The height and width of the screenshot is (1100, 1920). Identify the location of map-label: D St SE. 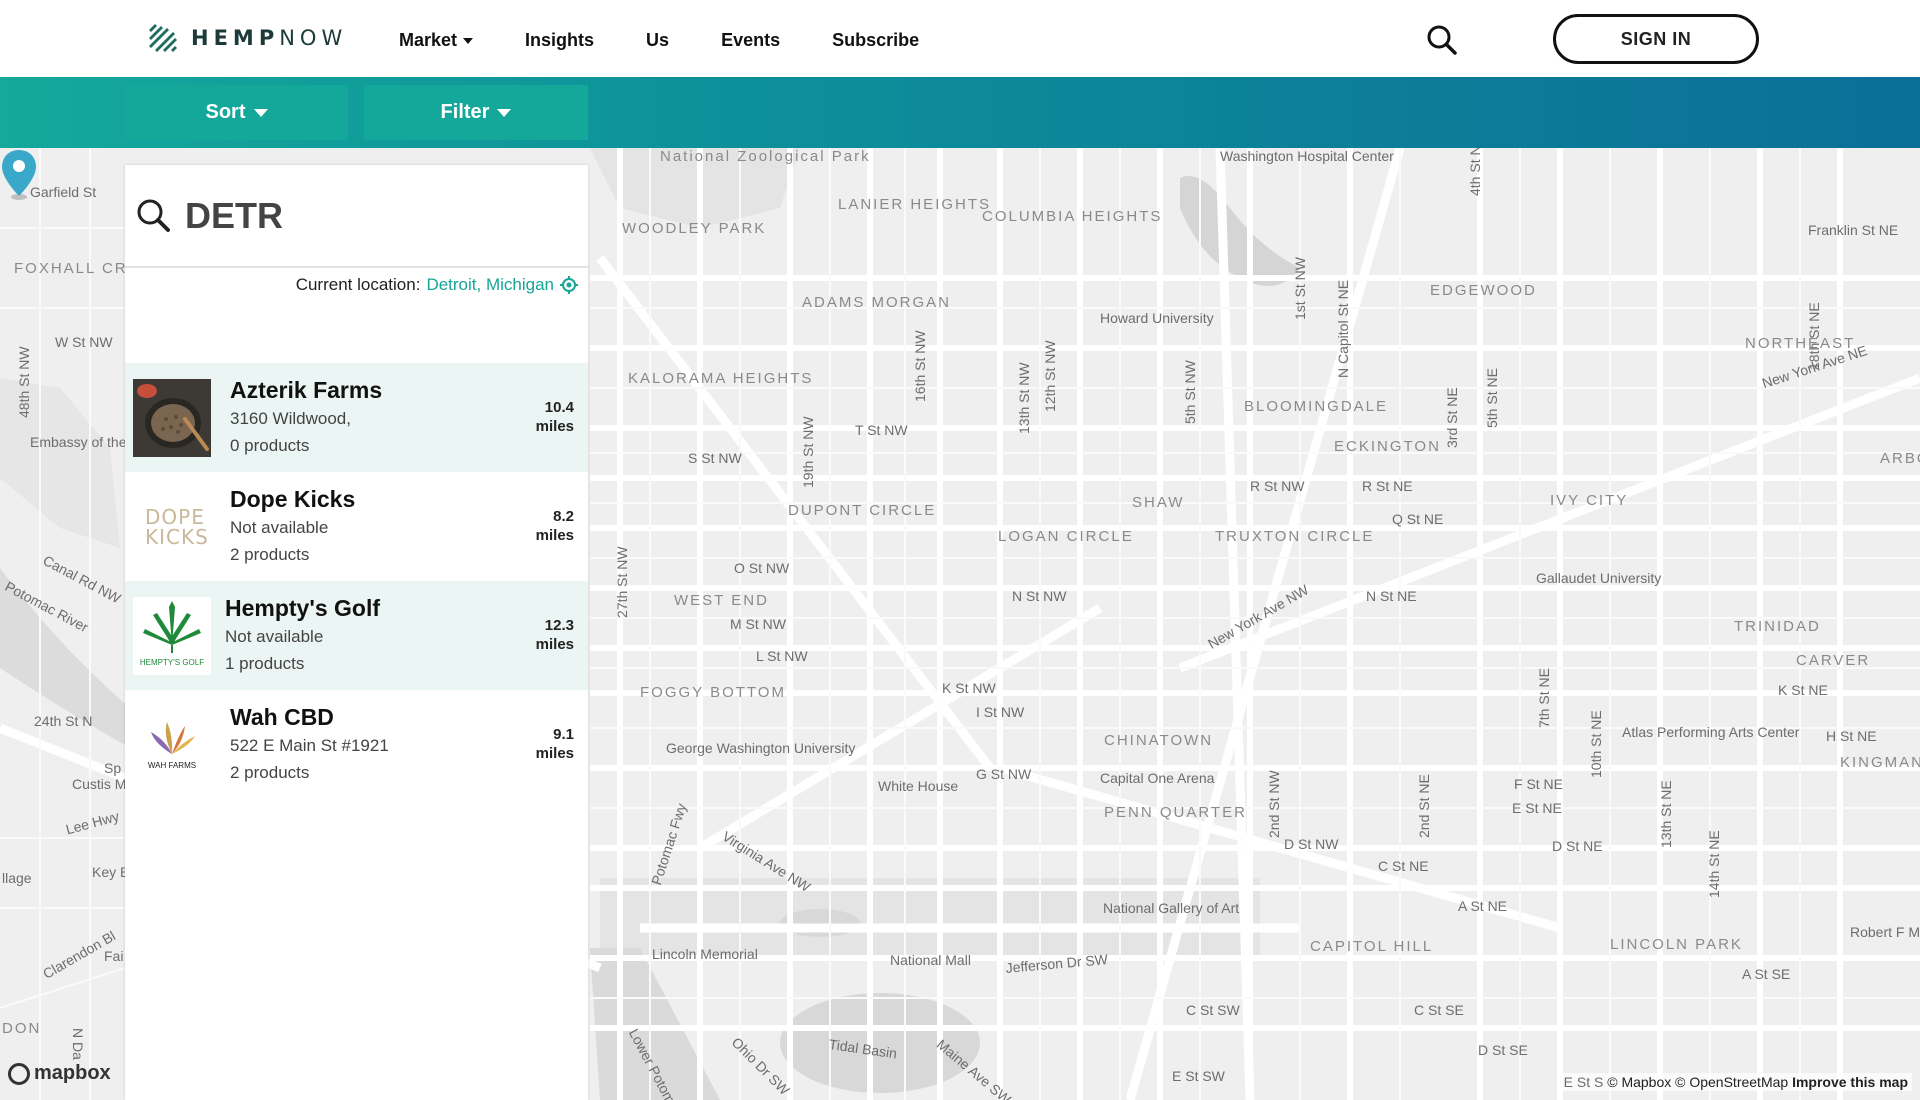
(1503, 1050).